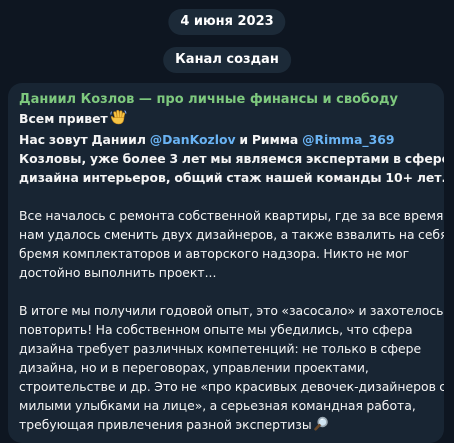 This screenshot has height=443, width=454. Describe the element at coordinates (165, 424) in the screenshot. I see `paragraph2-last-text: требующая привлечения разной экспертизы` at that location.